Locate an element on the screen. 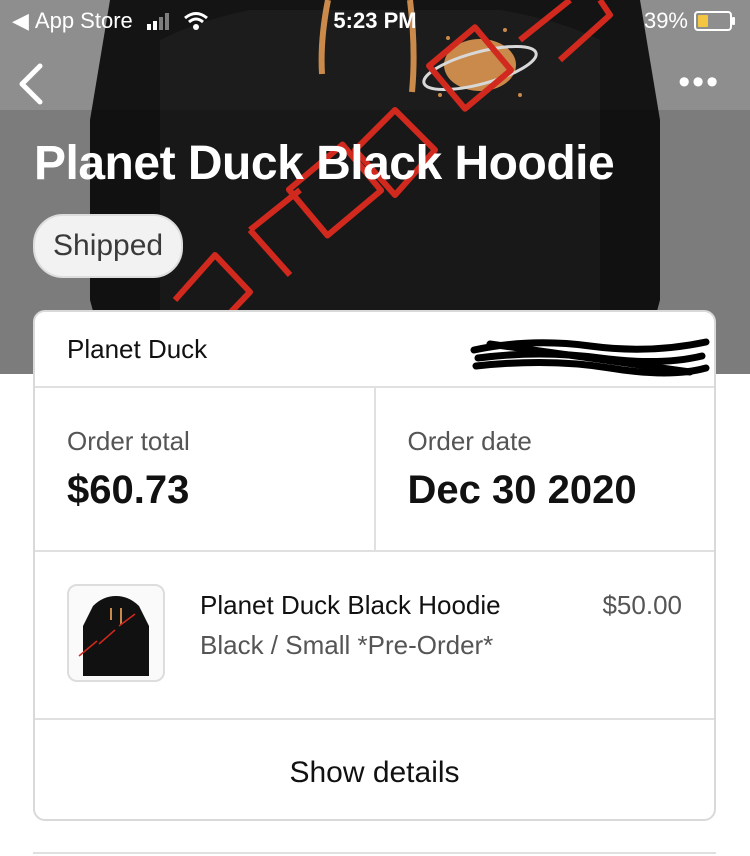  show-details-button: Show details is located at coordinates (374, 773).